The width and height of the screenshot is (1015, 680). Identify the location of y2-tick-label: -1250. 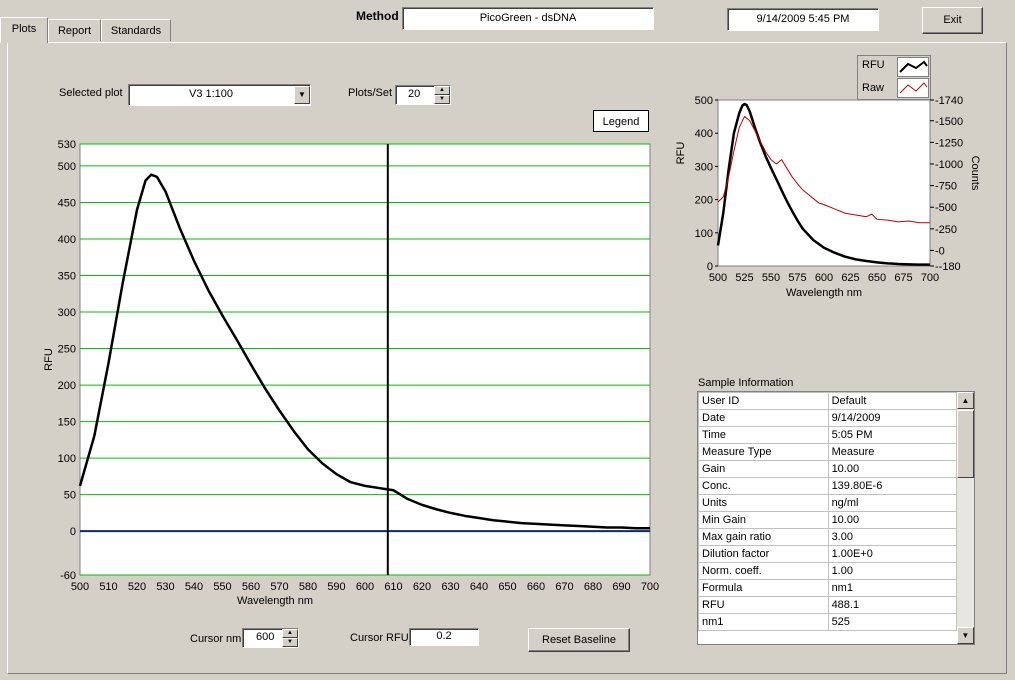
(949, 143).